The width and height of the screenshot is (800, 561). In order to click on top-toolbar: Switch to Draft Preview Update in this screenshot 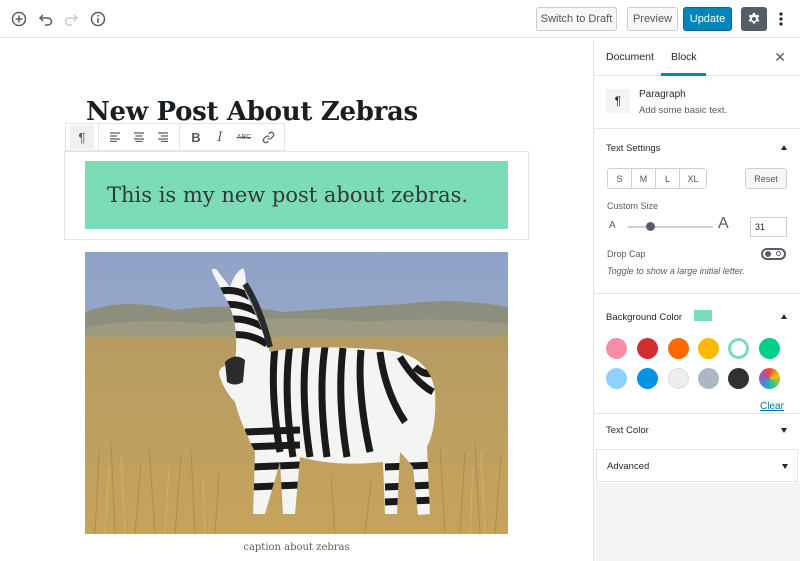, I will do `click(400, 19)`.